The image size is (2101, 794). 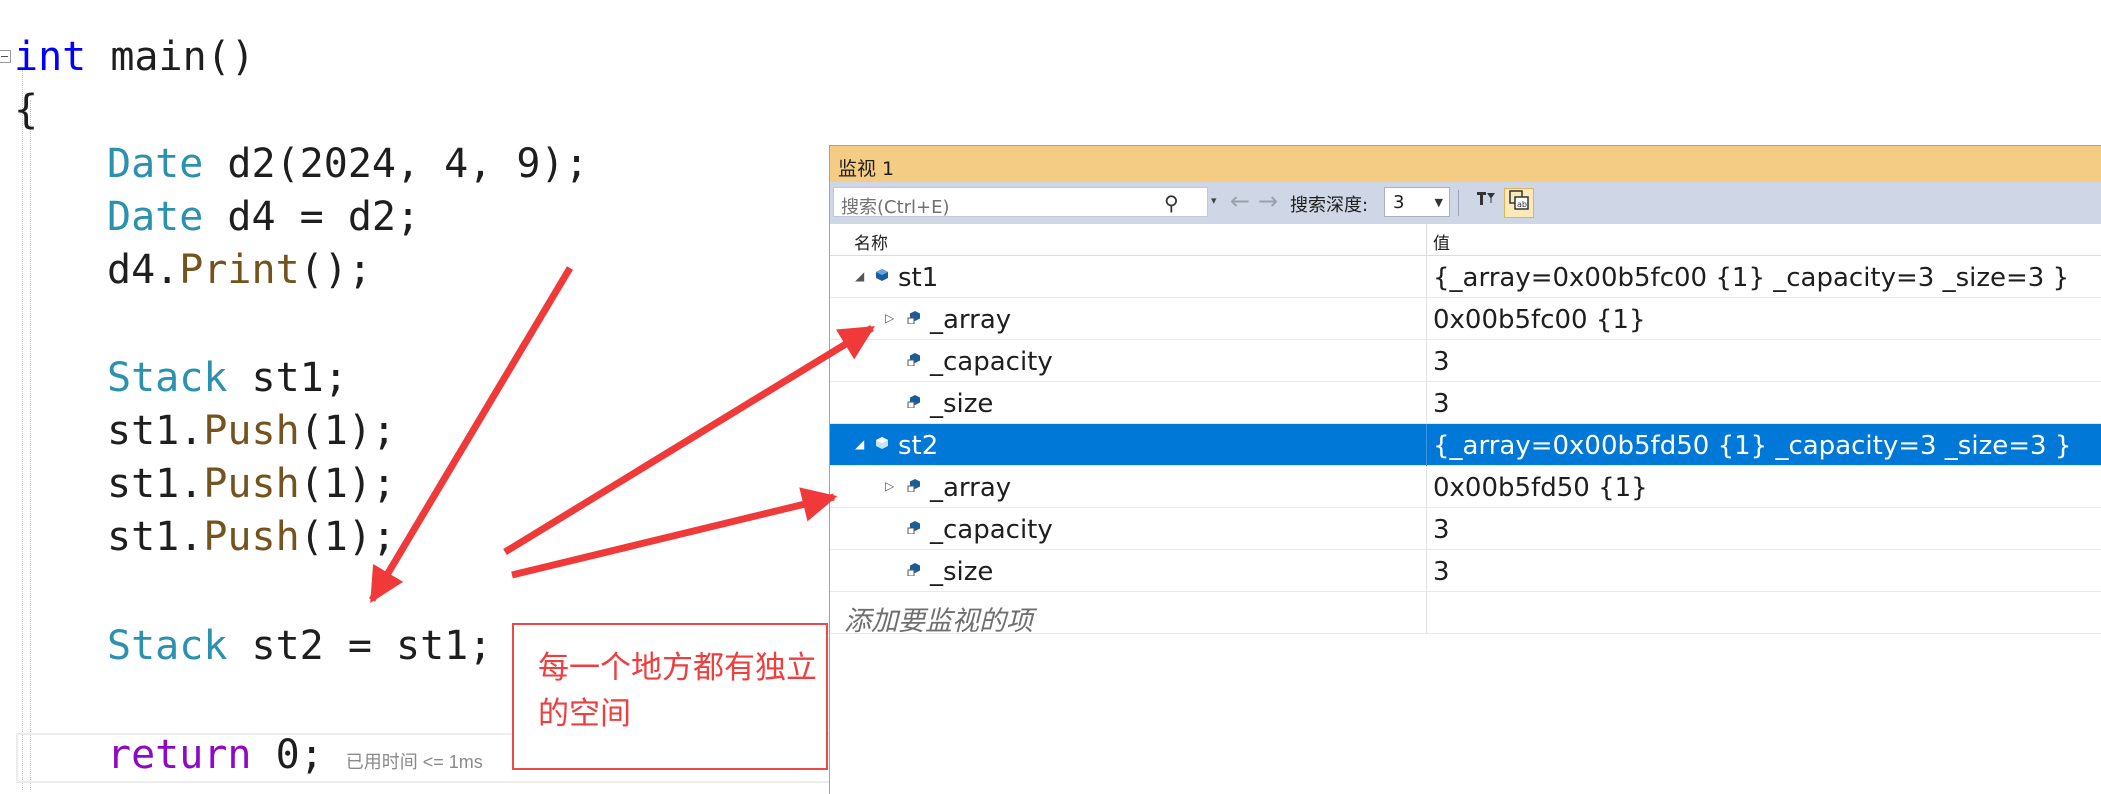 I want to click on code-line: Date d2(2024, 4, 9);, so click(x=348, y=164).